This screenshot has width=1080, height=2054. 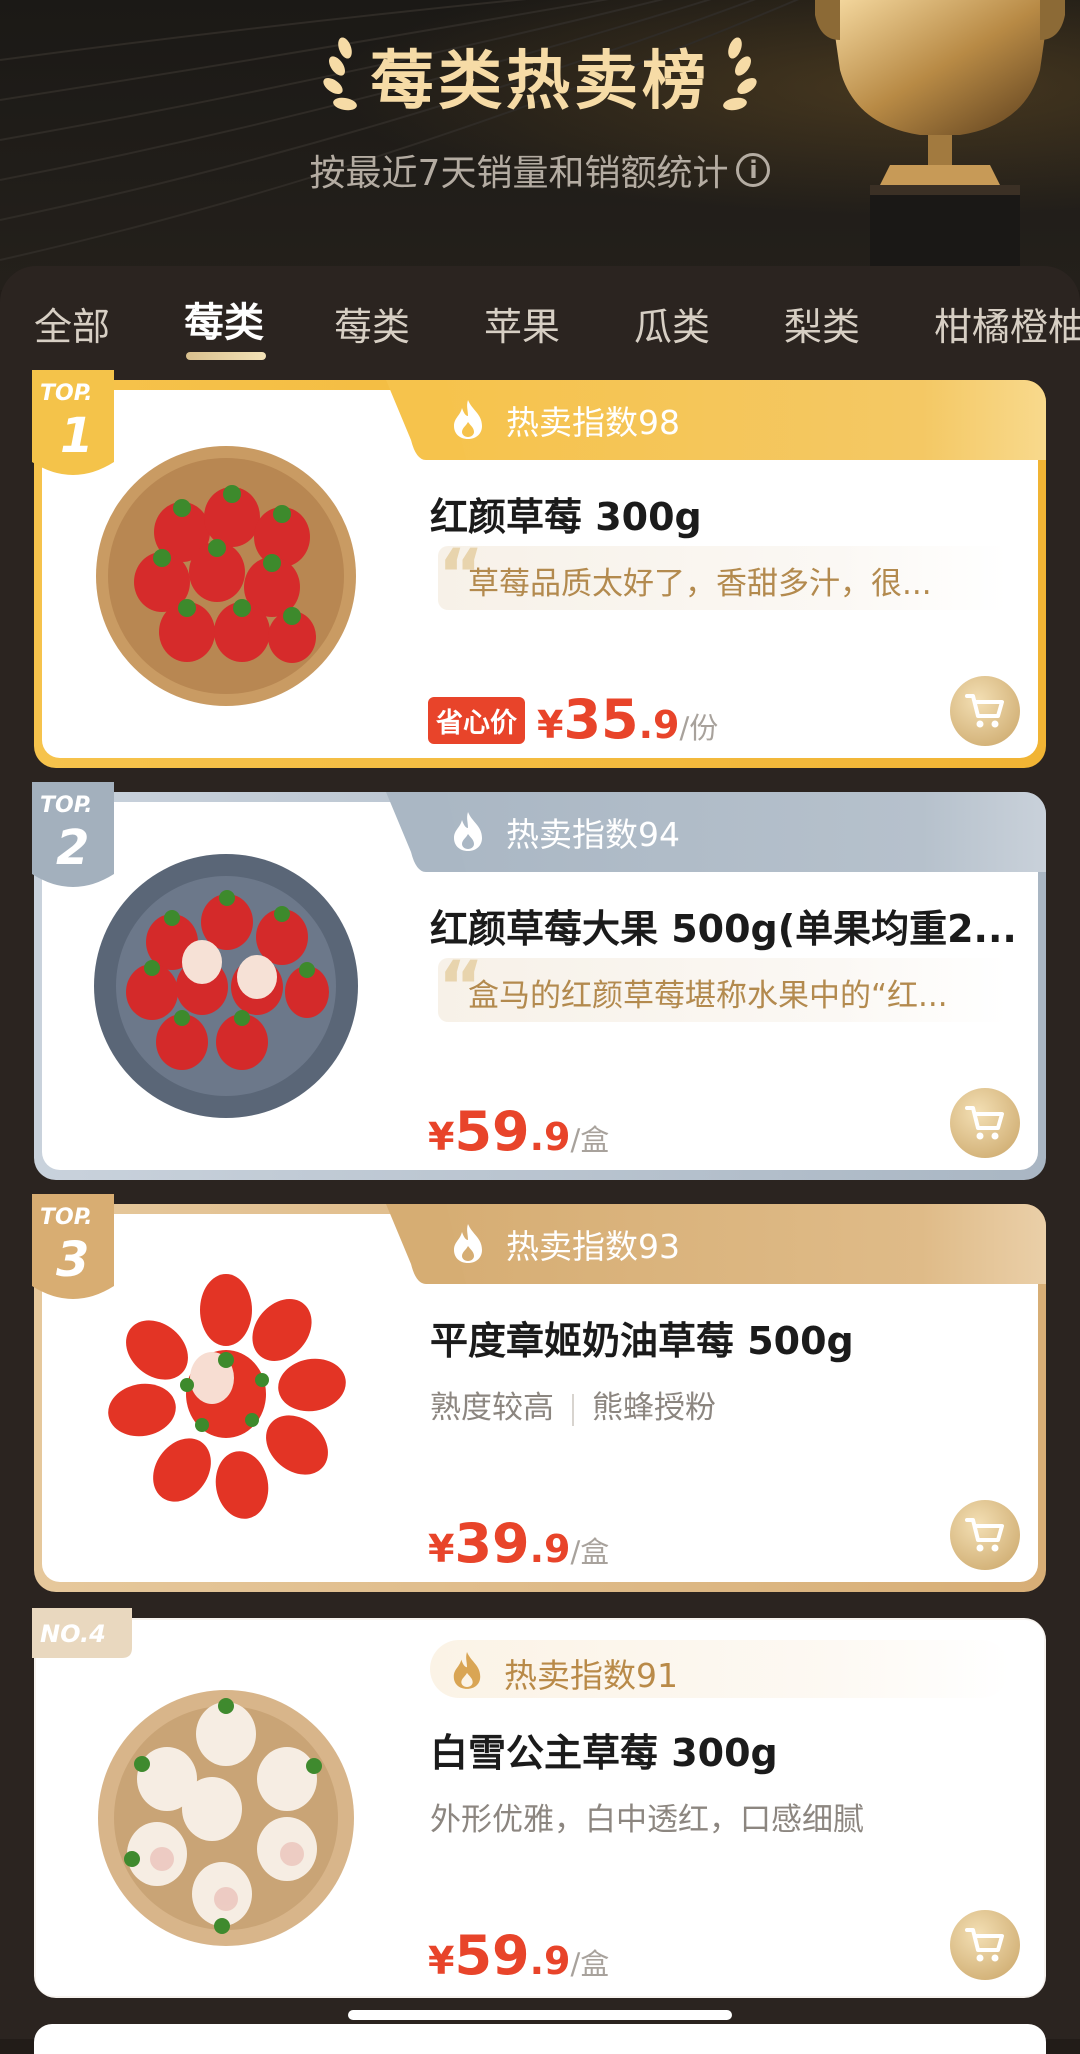 What do you see at coordinates (593, 834) in the screenshot?
I see `hot-index-text: 热卖指数94` at bounding box center [593, 834].